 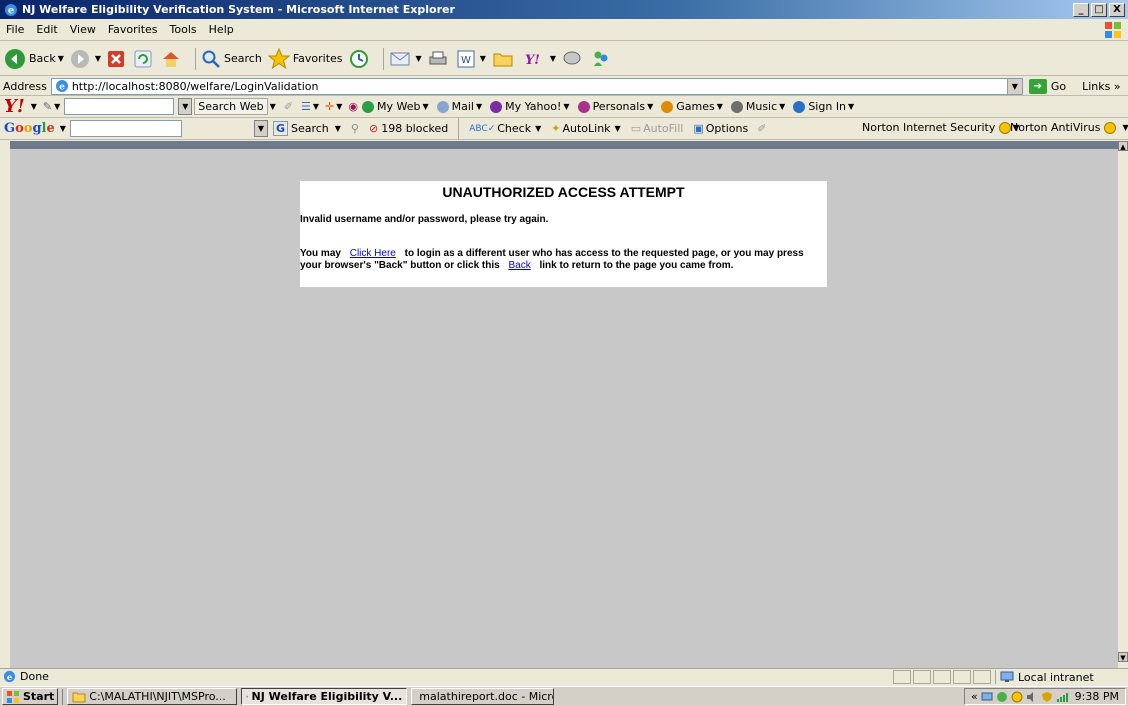 What do you see at coordinates (1097, 696) in the screenshot?
I see `clock: 9:38 PM` at bounding box center [1097, 696].